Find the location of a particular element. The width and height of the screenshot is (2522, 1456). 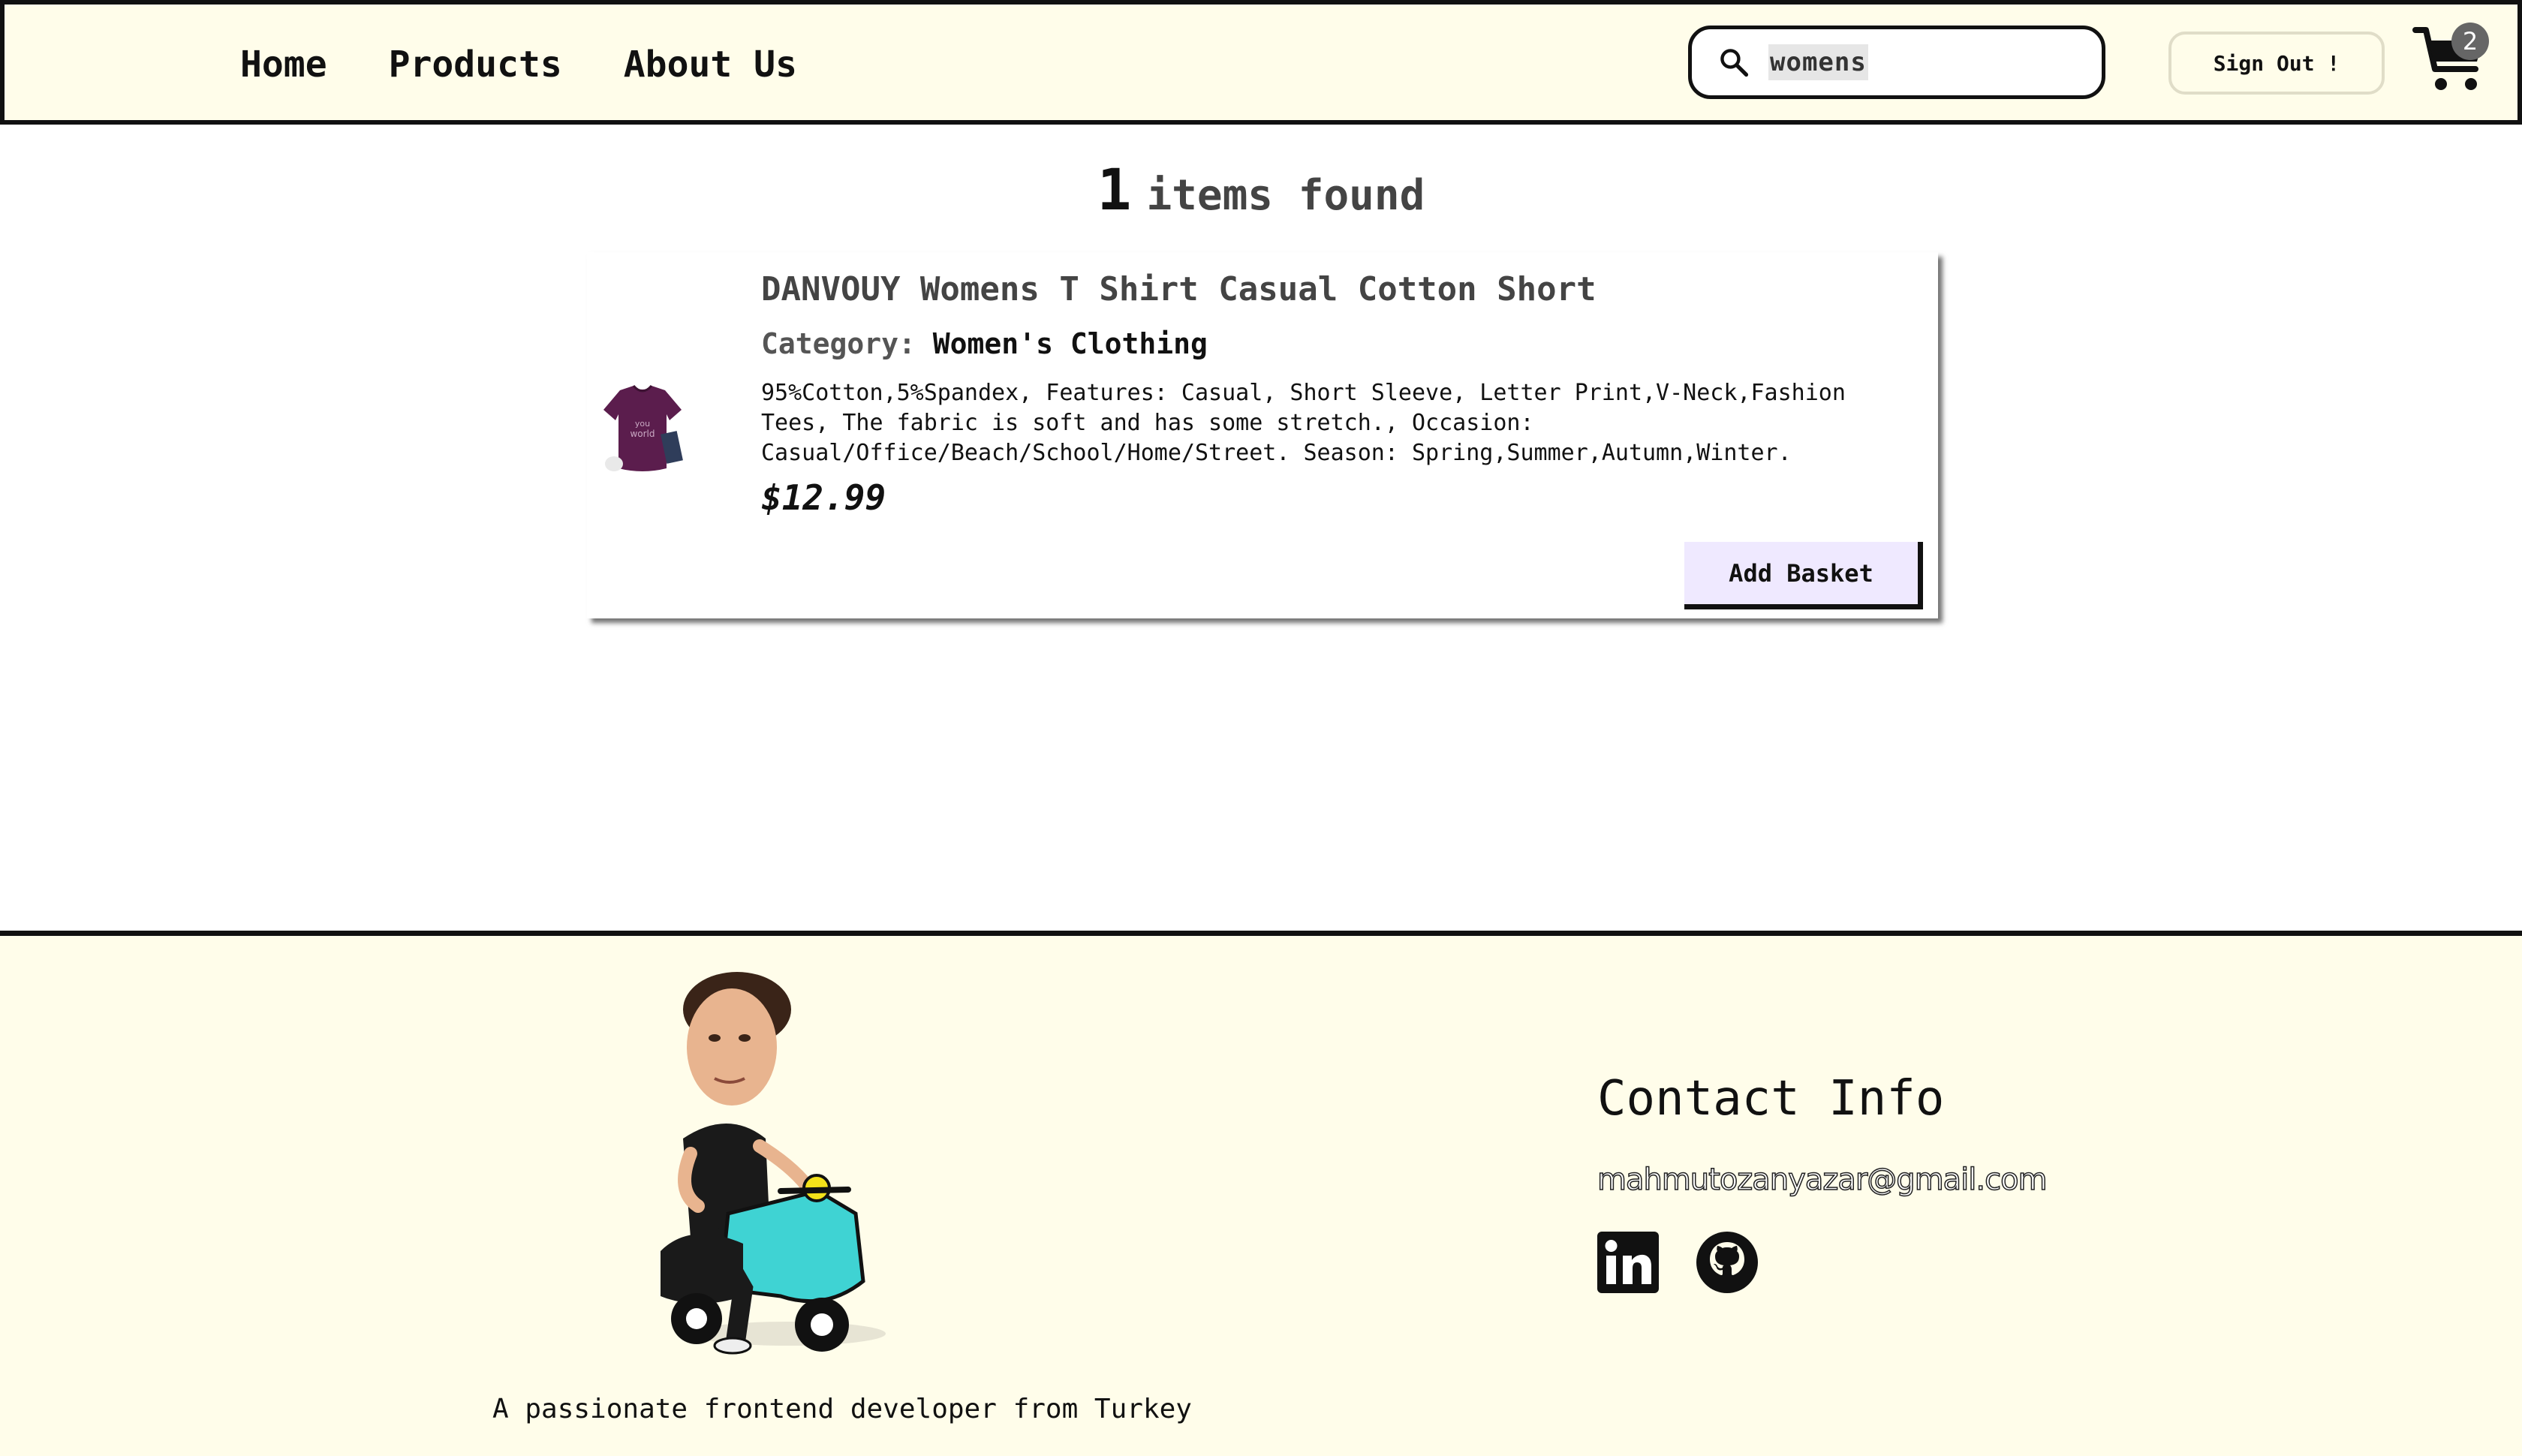

contact-info-heading: Contact Info is located at coordinates (1771, 1099).